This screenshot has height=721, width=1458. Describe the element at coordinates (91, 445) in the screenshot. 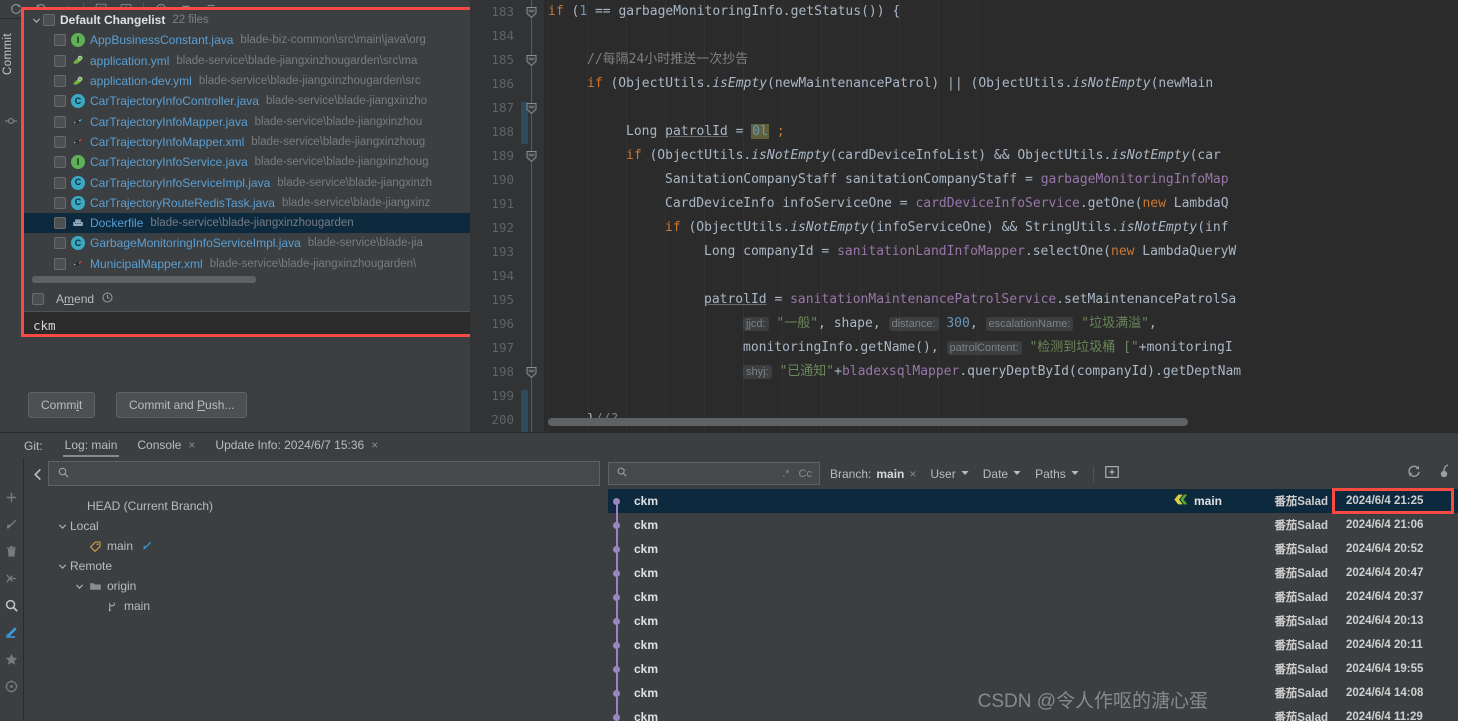

I see `git-tab-1: Log: main` at that location.